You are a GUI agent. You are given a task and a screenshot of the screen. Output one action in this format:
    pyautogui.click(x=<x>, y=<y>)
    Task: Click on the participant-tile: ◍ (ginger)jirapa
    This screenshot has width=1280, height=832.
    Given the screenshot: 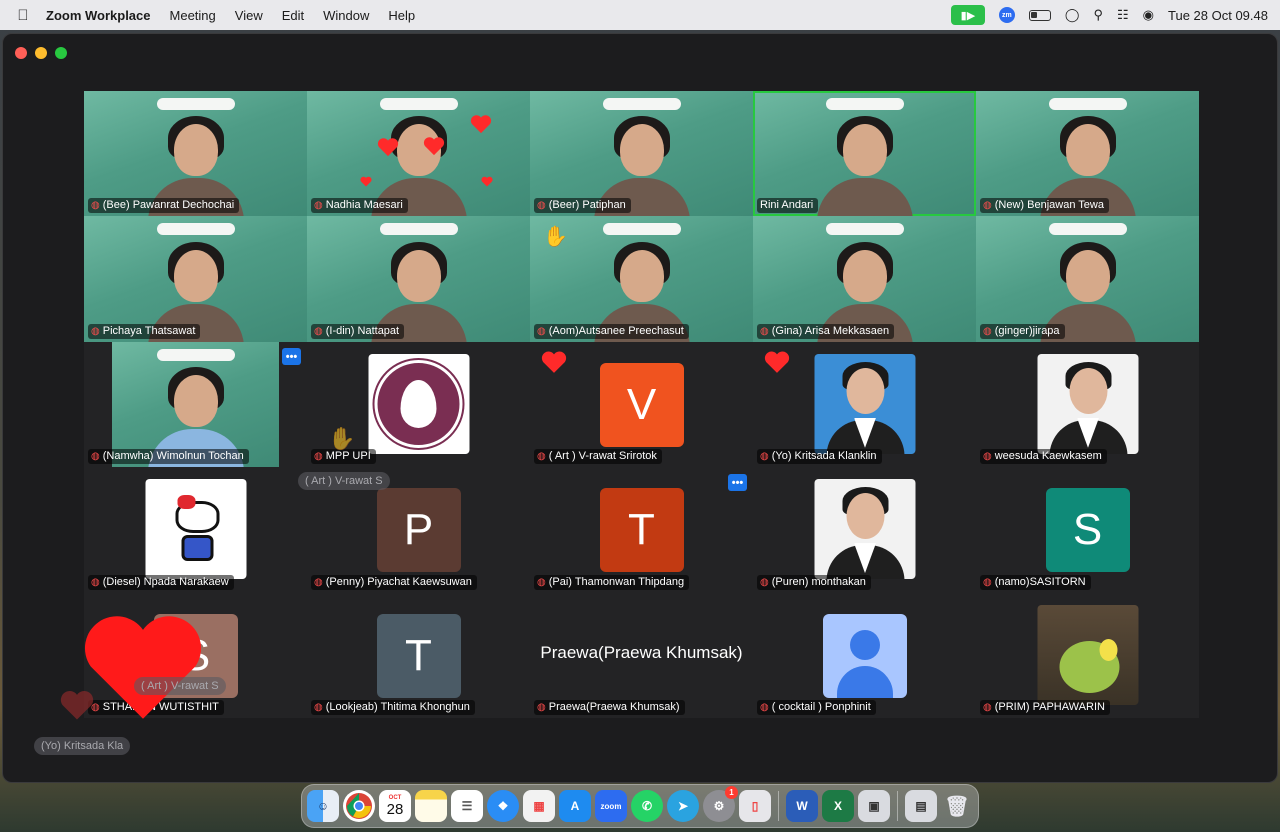 What is the action you would take?
    pyautogui.click(x=1087, y=279)
    